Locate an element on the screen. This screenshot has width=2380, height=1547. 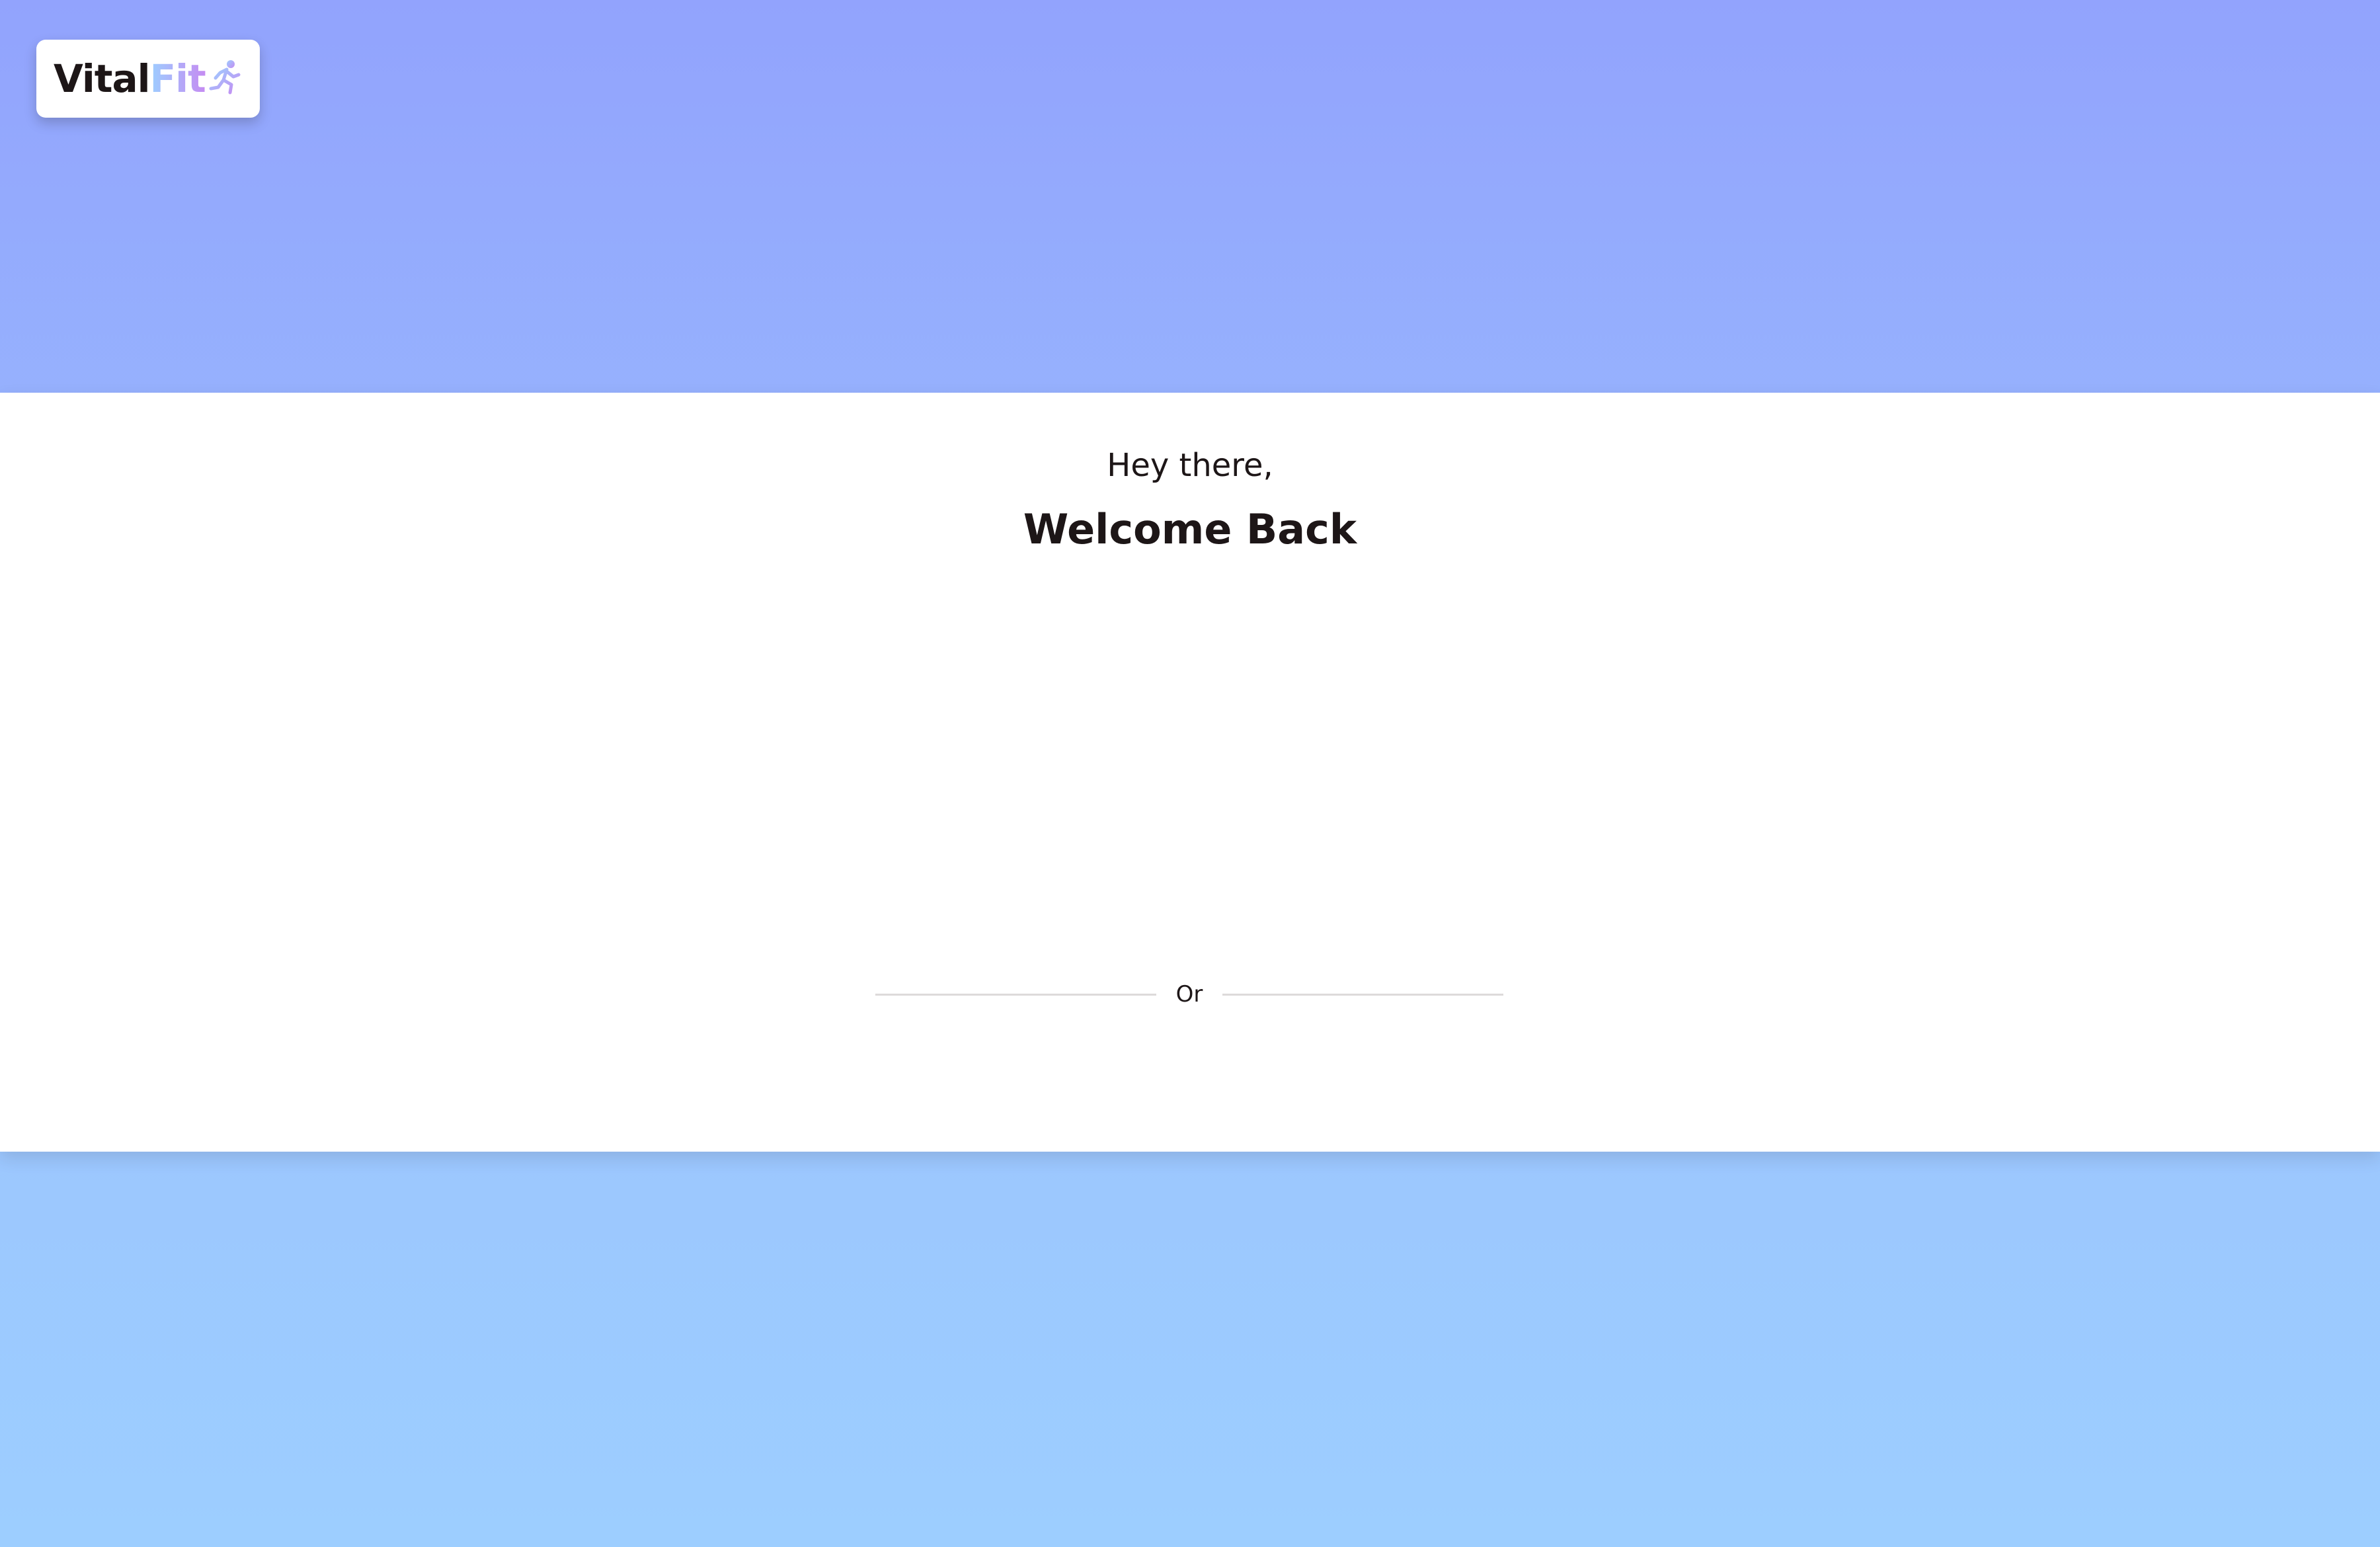
runner-icon is located at coordinates (225, 78).